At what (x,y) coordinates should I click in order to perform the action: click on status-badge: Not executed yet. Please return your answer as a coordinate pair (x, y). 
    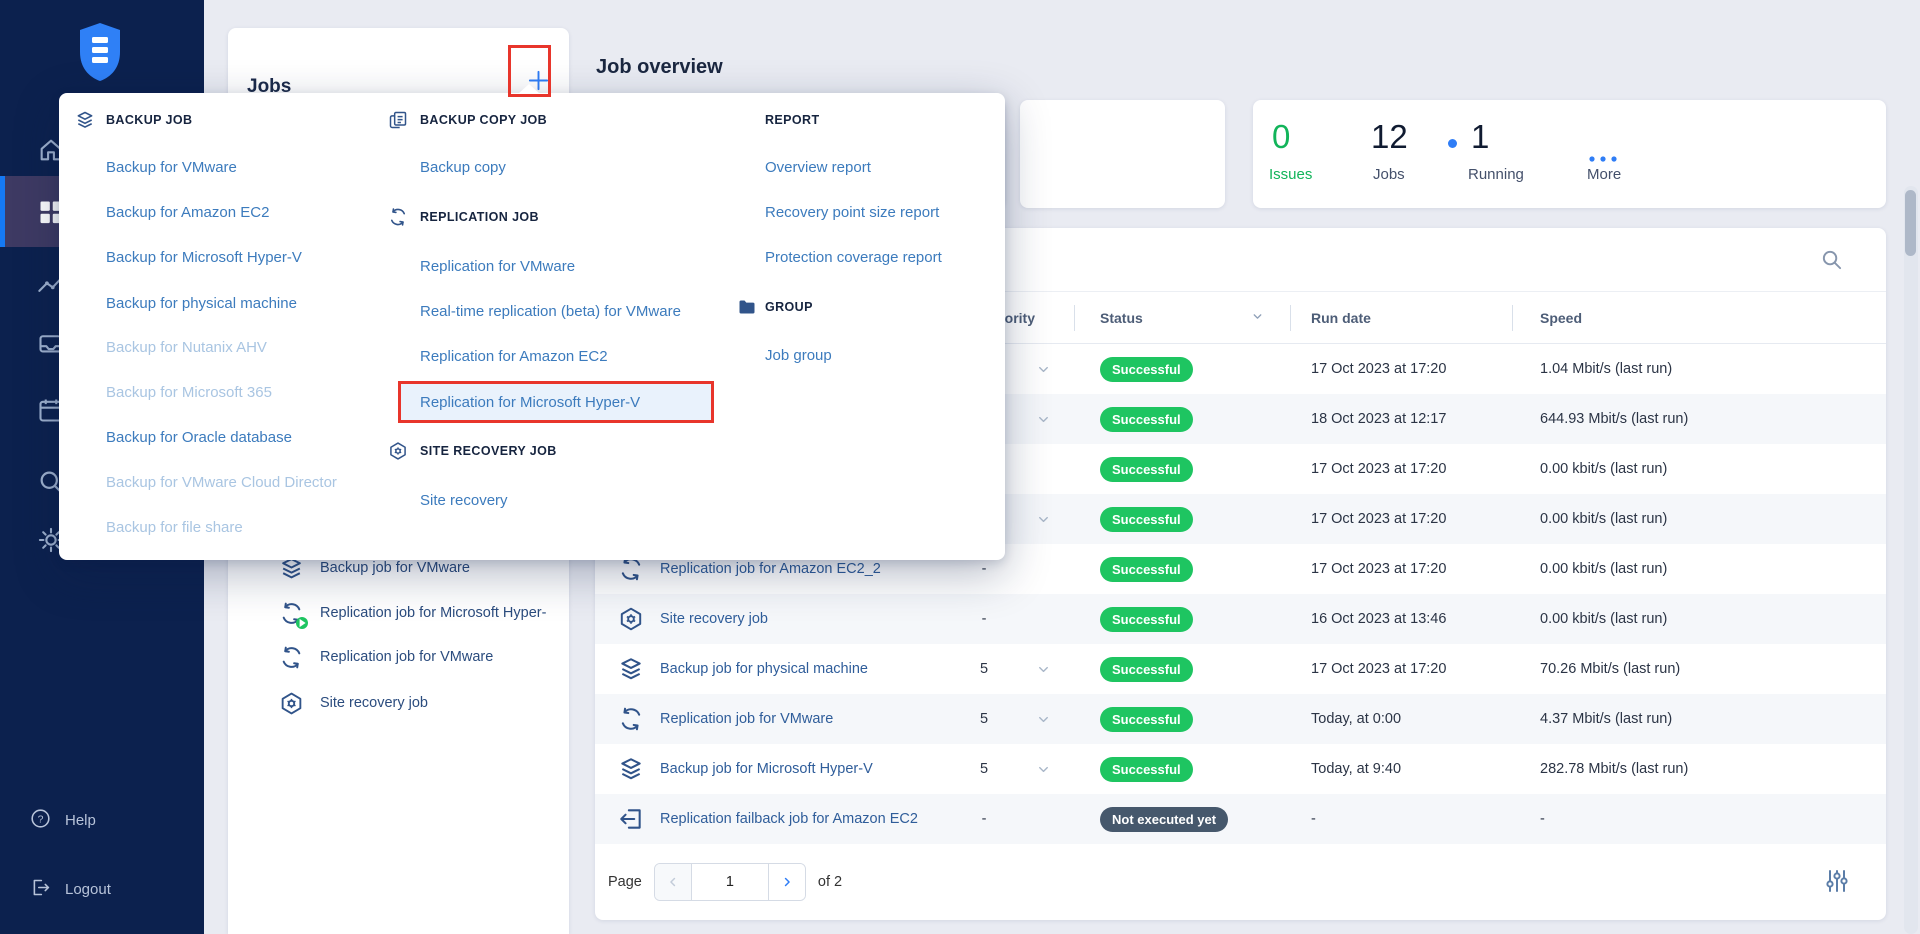
    Looking at the image, I should click on (1164, 819).